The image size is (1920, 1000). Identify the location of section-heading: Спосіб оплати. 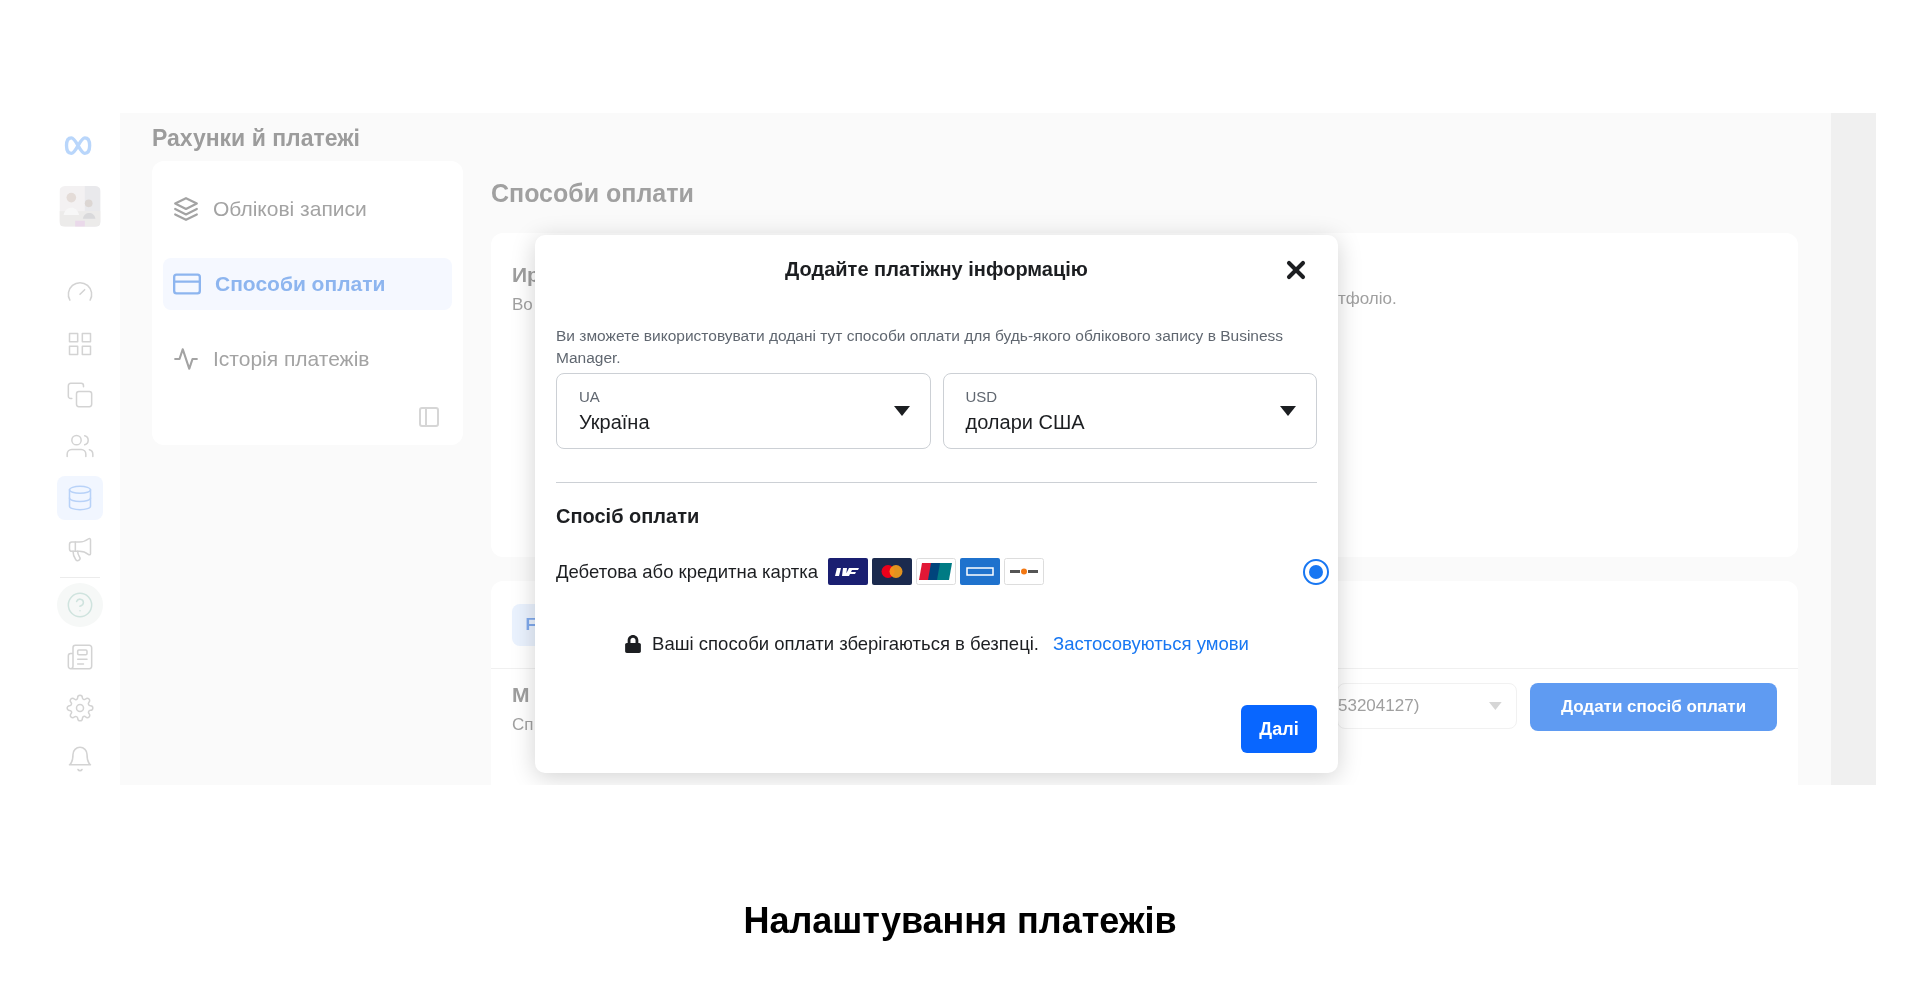
(628, 516).